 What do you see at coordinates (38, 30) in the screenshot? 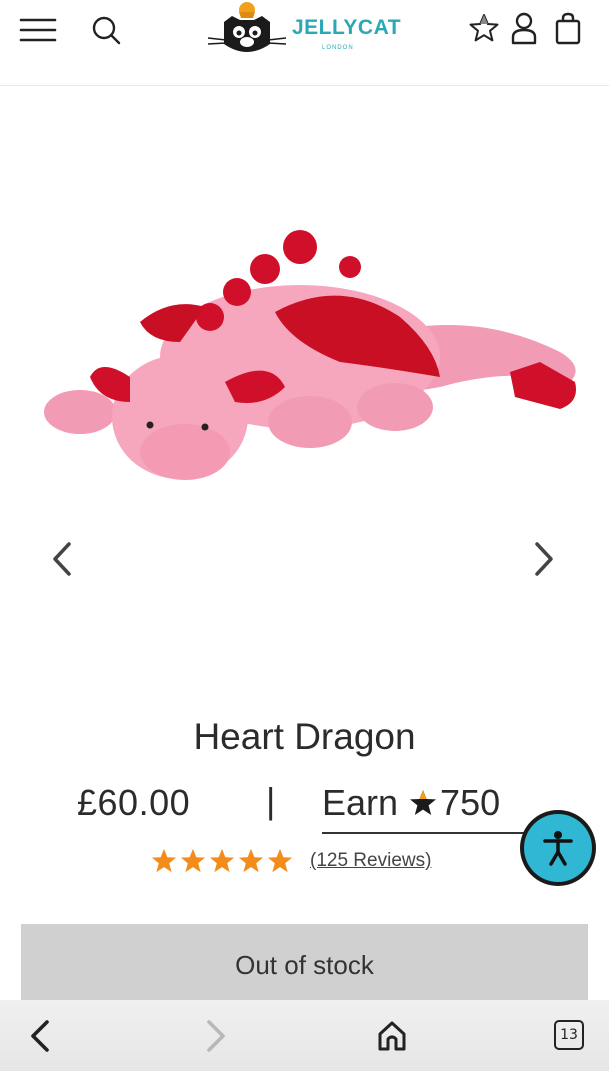
I see `menu-icon` at bounding box center [38, 30].